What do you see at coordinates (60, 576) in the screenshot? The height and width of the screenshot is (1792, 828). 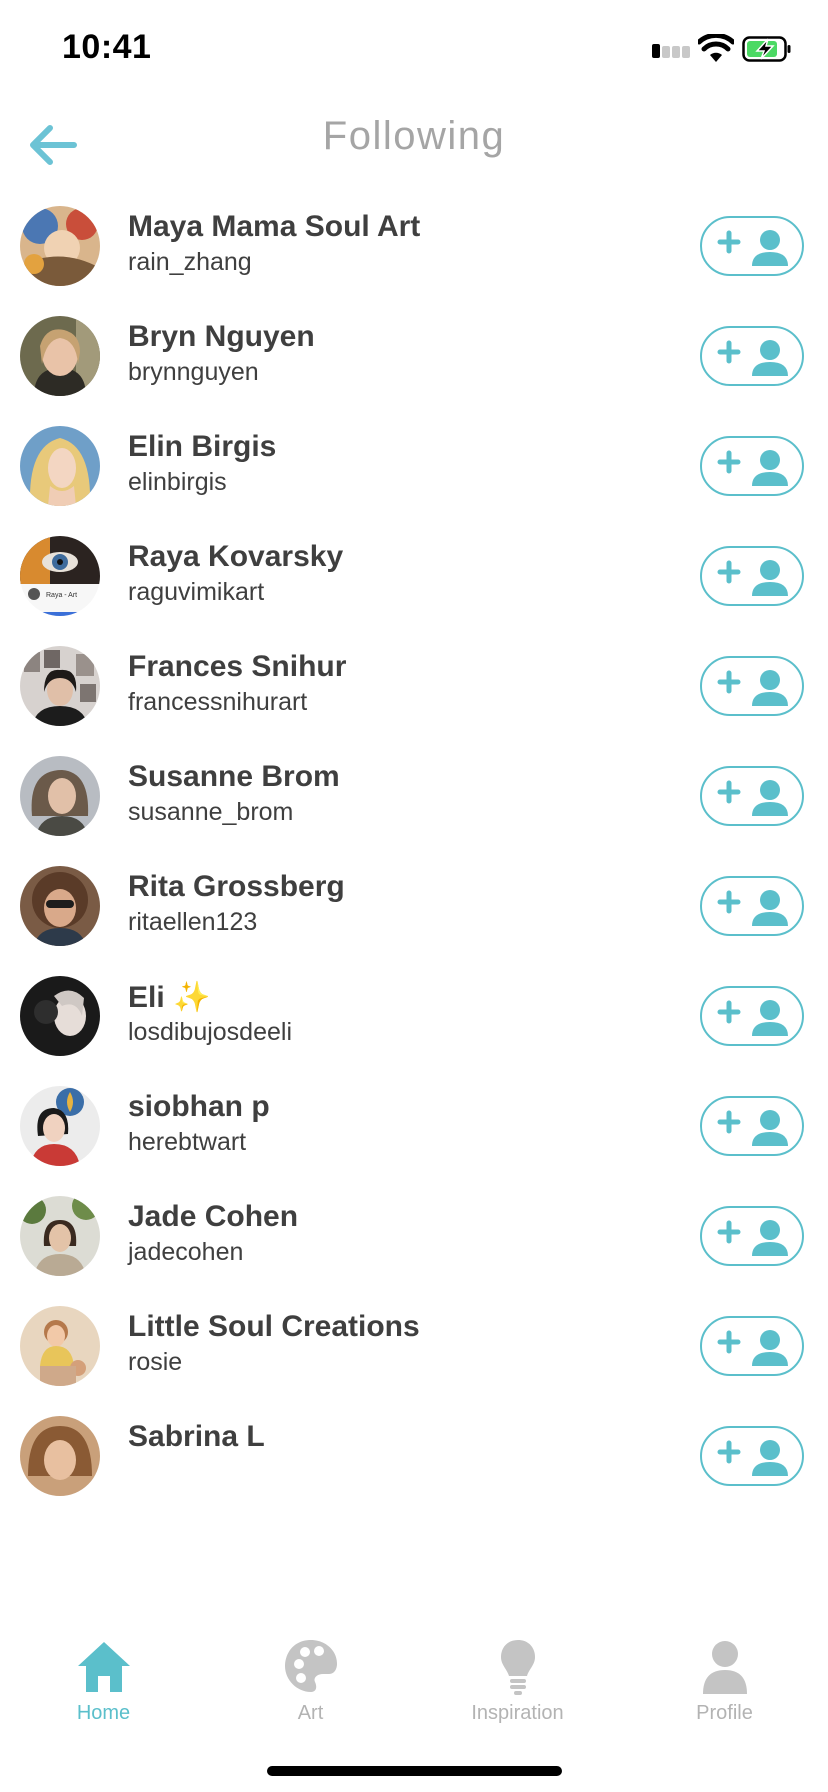 I see `avatar: Raya - Art` at bounding box center [60, 576].